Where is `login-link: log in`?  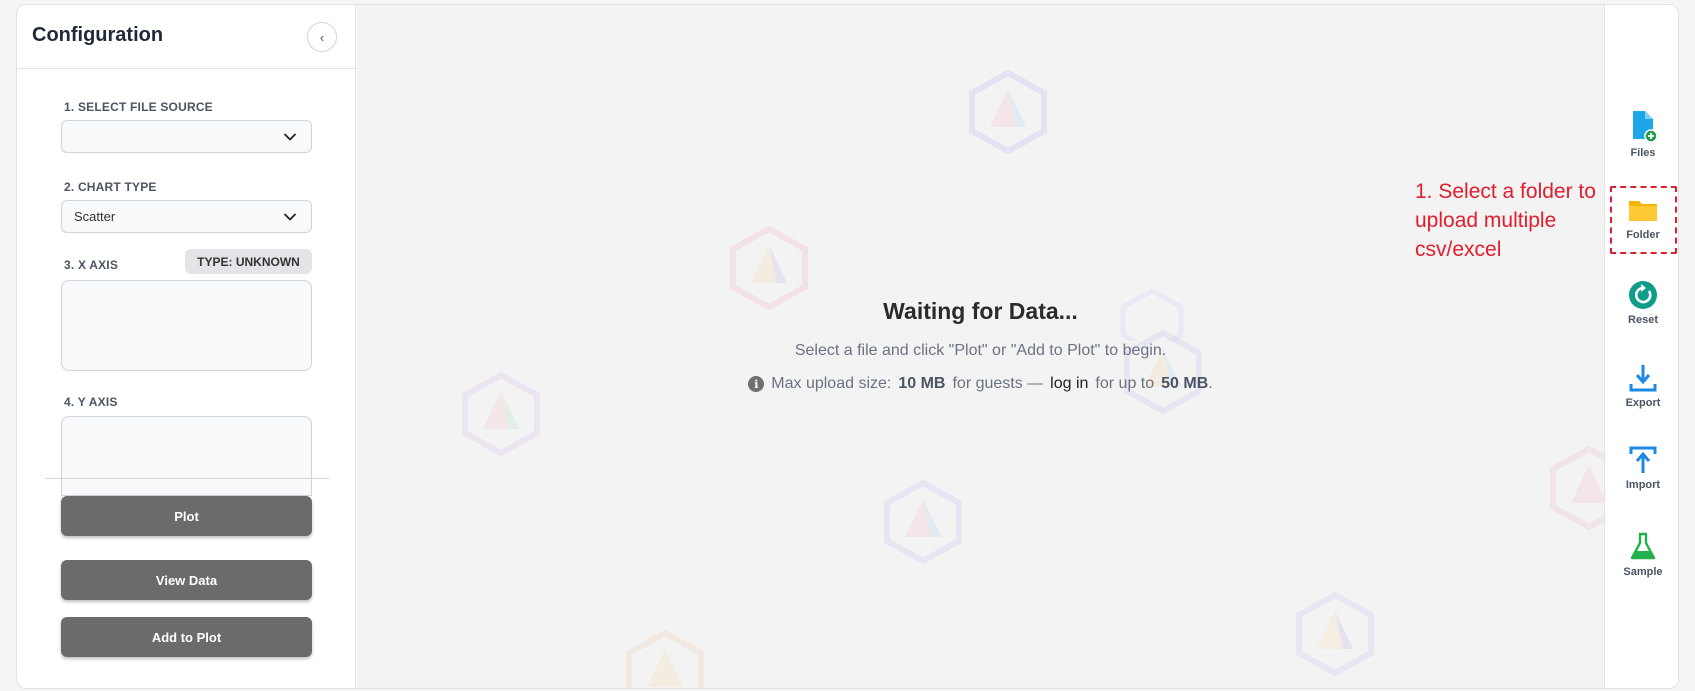 login-link: log in is located at coordinates (1069, 384).